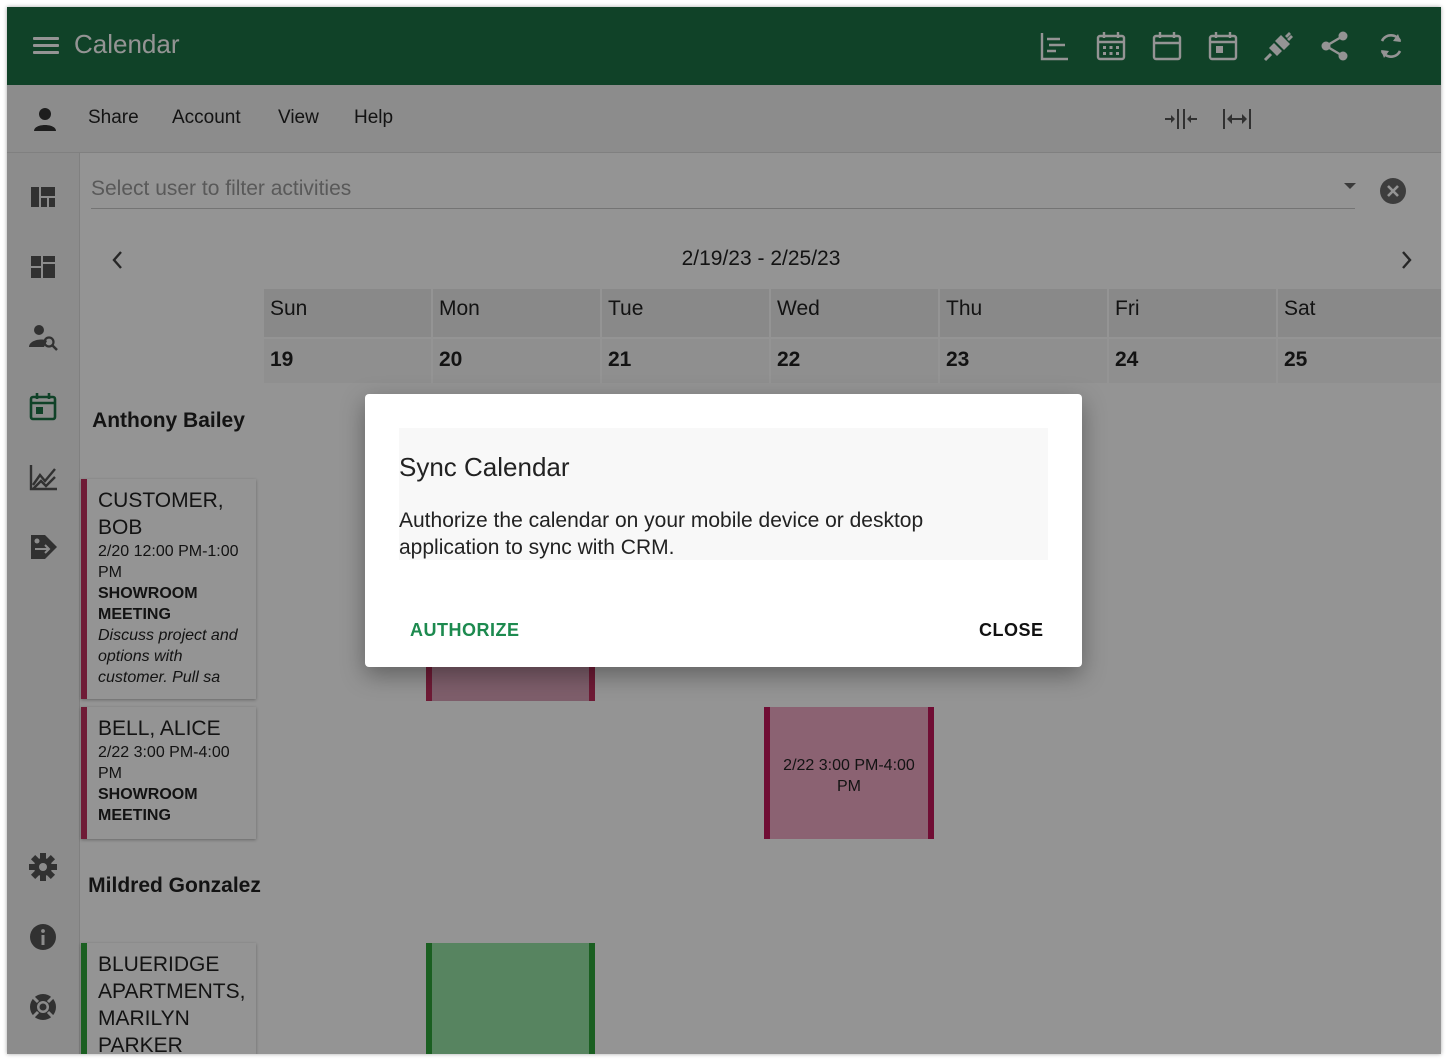  What do you see at coordinates (484, 467) in the screenshot?
I see `dialog-title: Sync Calendar` at bounding box center [484, 467].